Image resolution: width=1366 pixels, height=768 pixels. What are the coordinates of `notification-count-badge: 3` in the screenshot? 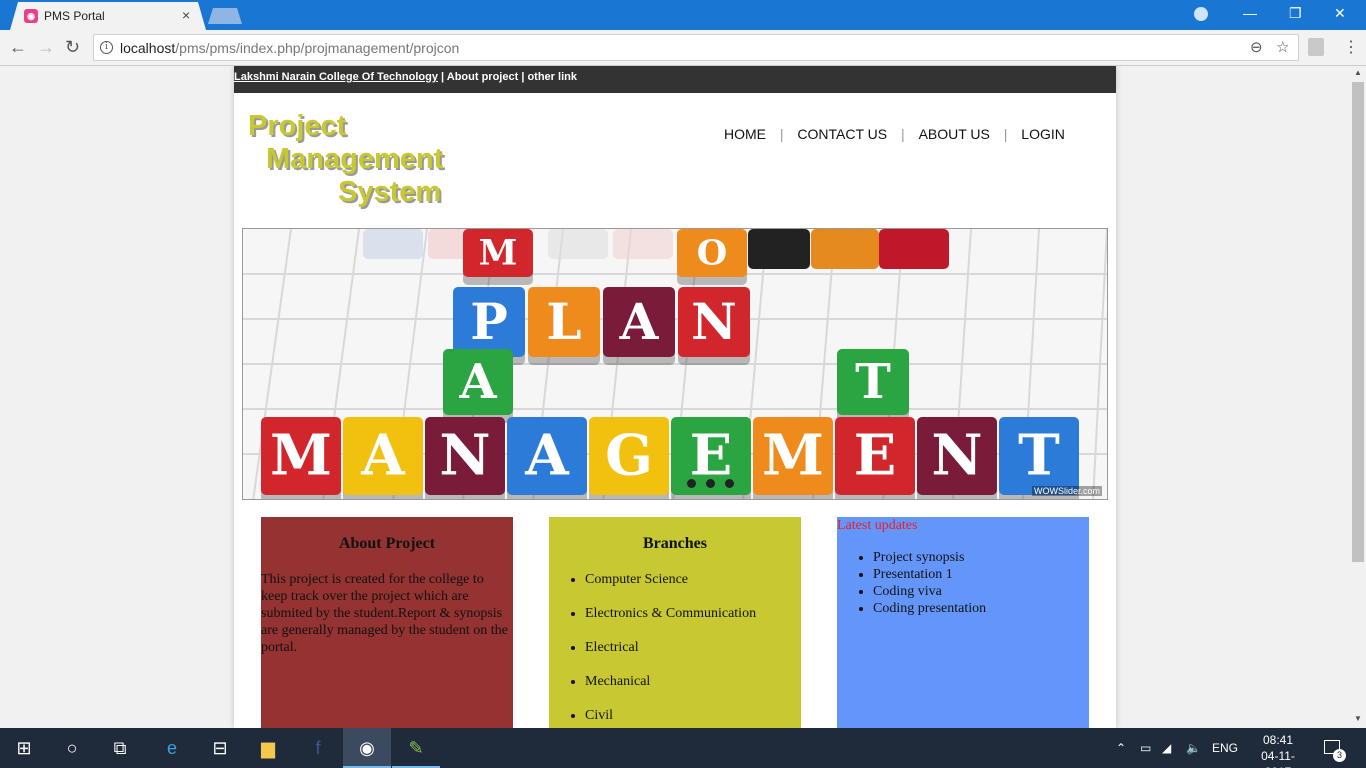 It's located at (1339, 755).